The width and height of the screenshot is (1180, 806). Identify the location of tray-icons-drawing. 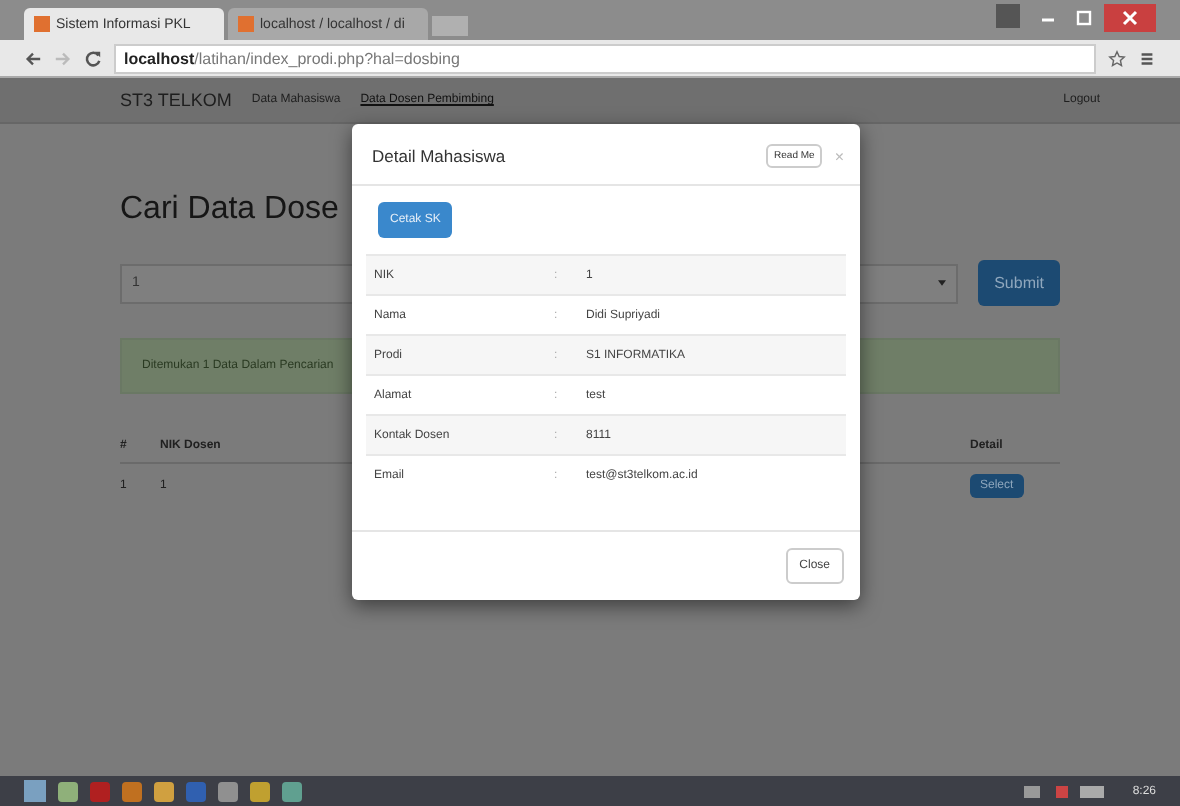
(1064, 791).